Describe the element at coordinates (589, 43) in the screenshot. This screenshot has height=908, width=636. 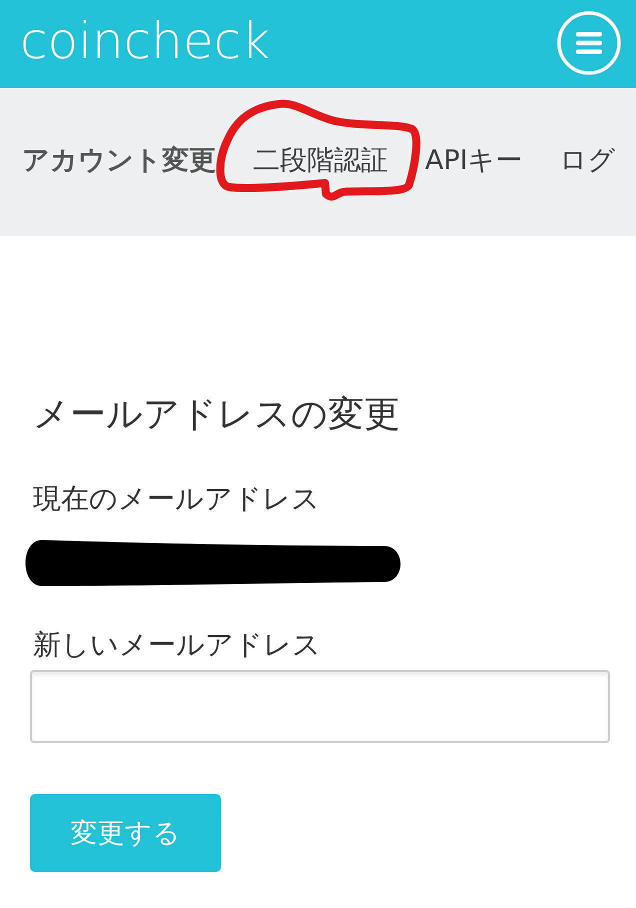
I see `menu-icon` at that location.